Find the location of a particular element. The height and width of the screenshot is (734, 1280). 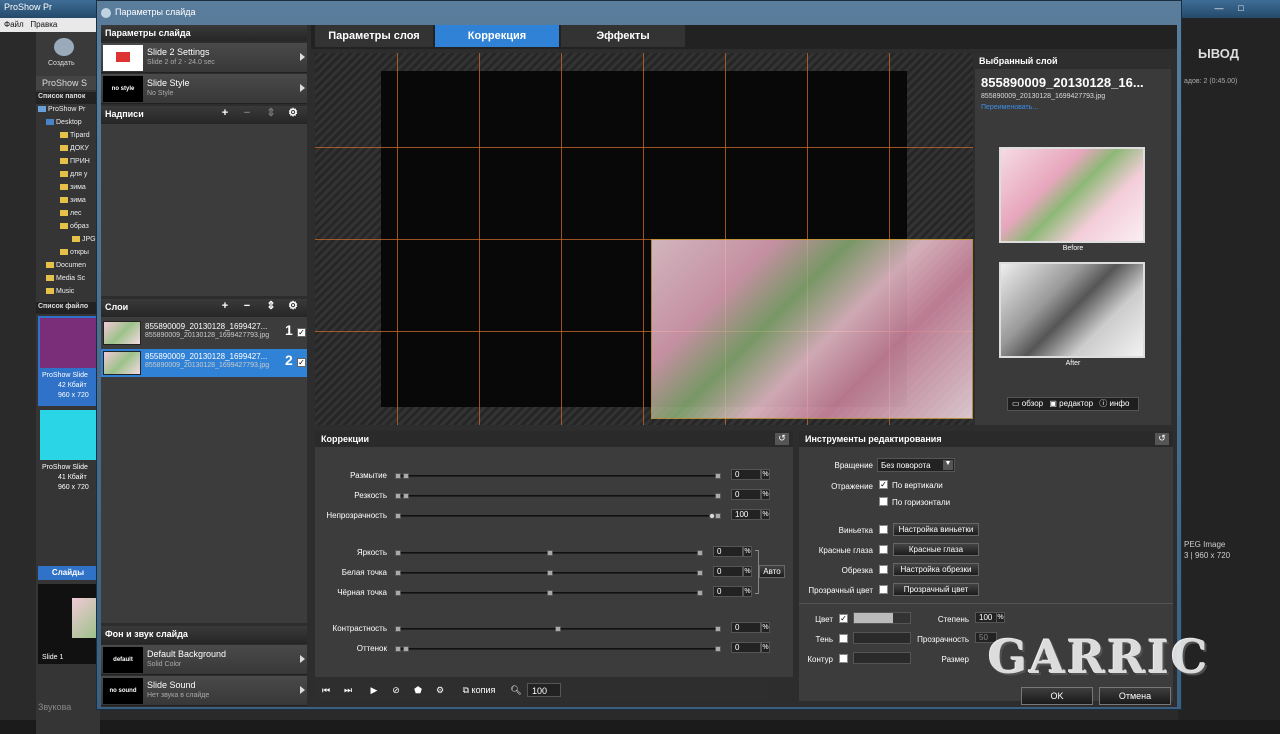

tree-item: JPG is located at coordinates (84, 239).